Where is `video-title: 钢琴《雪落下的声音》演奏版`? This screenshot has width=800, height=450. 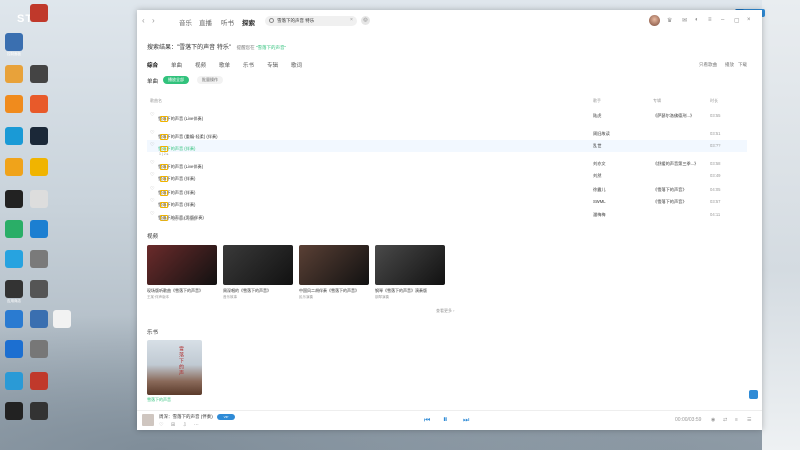
video-title: 钢琴《雪落下的声音》演奏版 is located at coordinates (401, 291).